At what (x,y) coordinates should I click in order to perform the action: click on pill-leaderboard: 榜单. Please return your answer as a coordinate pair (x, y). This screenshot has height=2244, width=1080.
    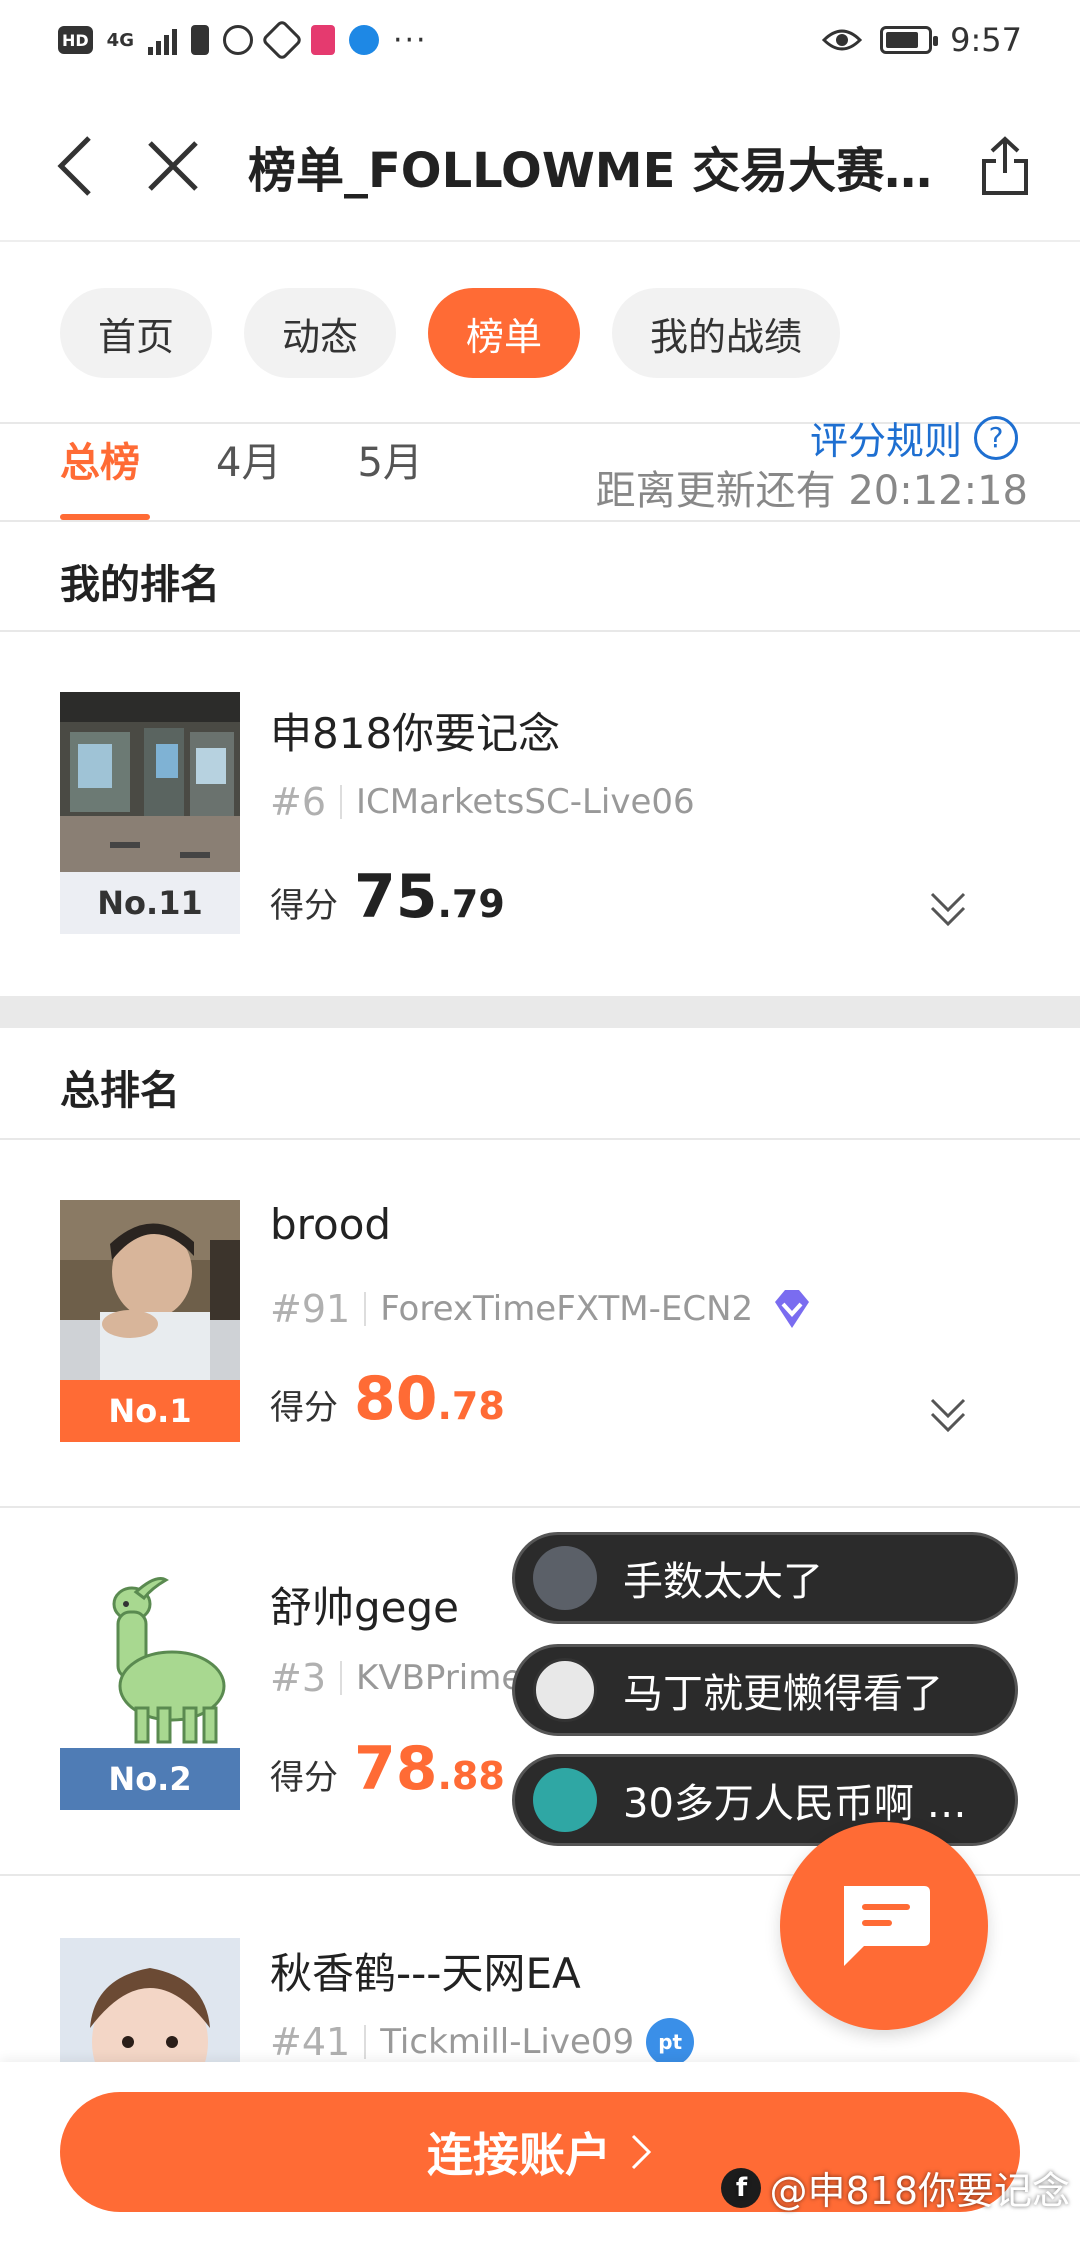
    Looking at the image, I should click on (504, 333).